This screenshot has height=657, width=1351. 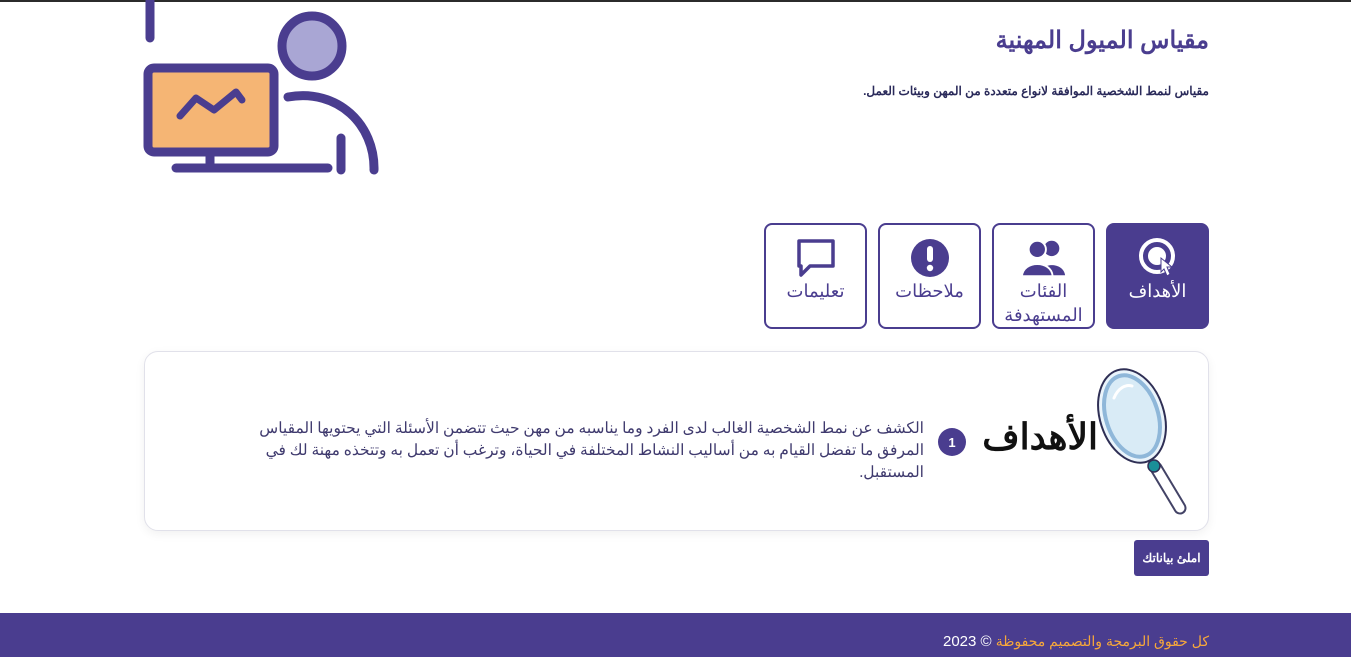 I want to click on tab-notes-label: ملاحظات, so click(x=929, y=291).